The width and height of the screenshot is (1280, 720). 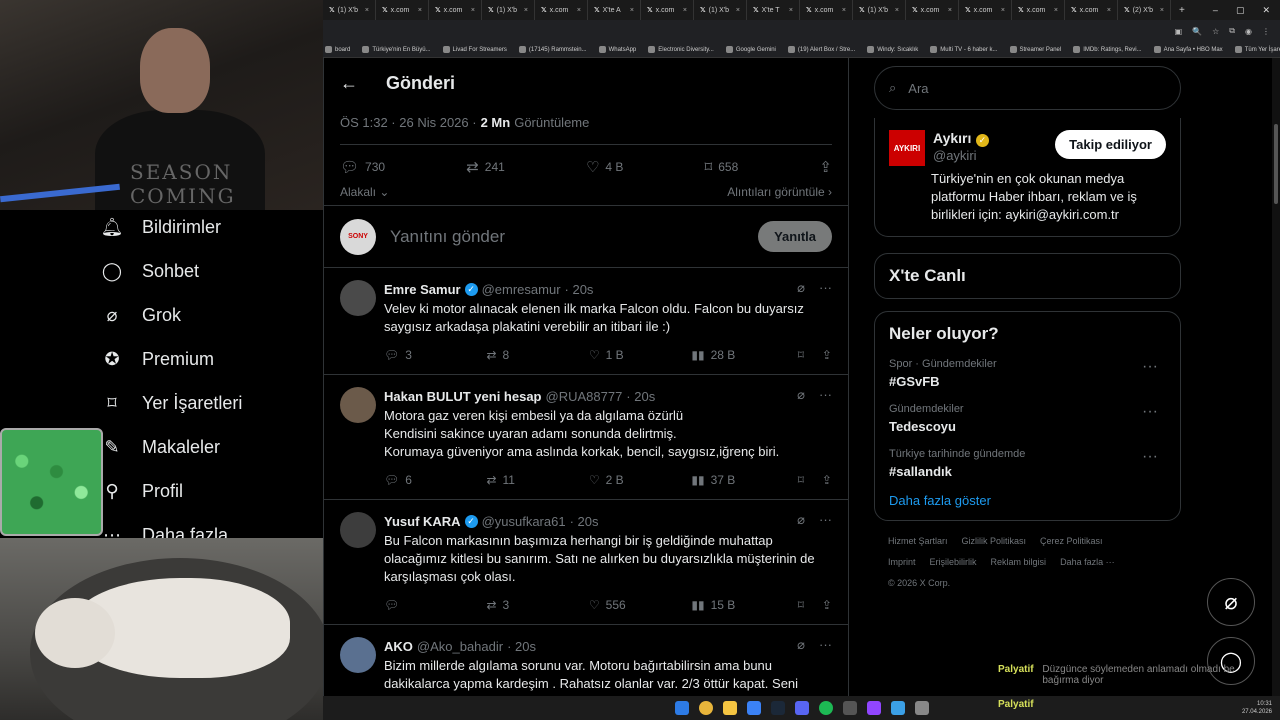 I want to click on nav-item-bell: 🔔︎ Bildirimler, so click(x=211, y=227).